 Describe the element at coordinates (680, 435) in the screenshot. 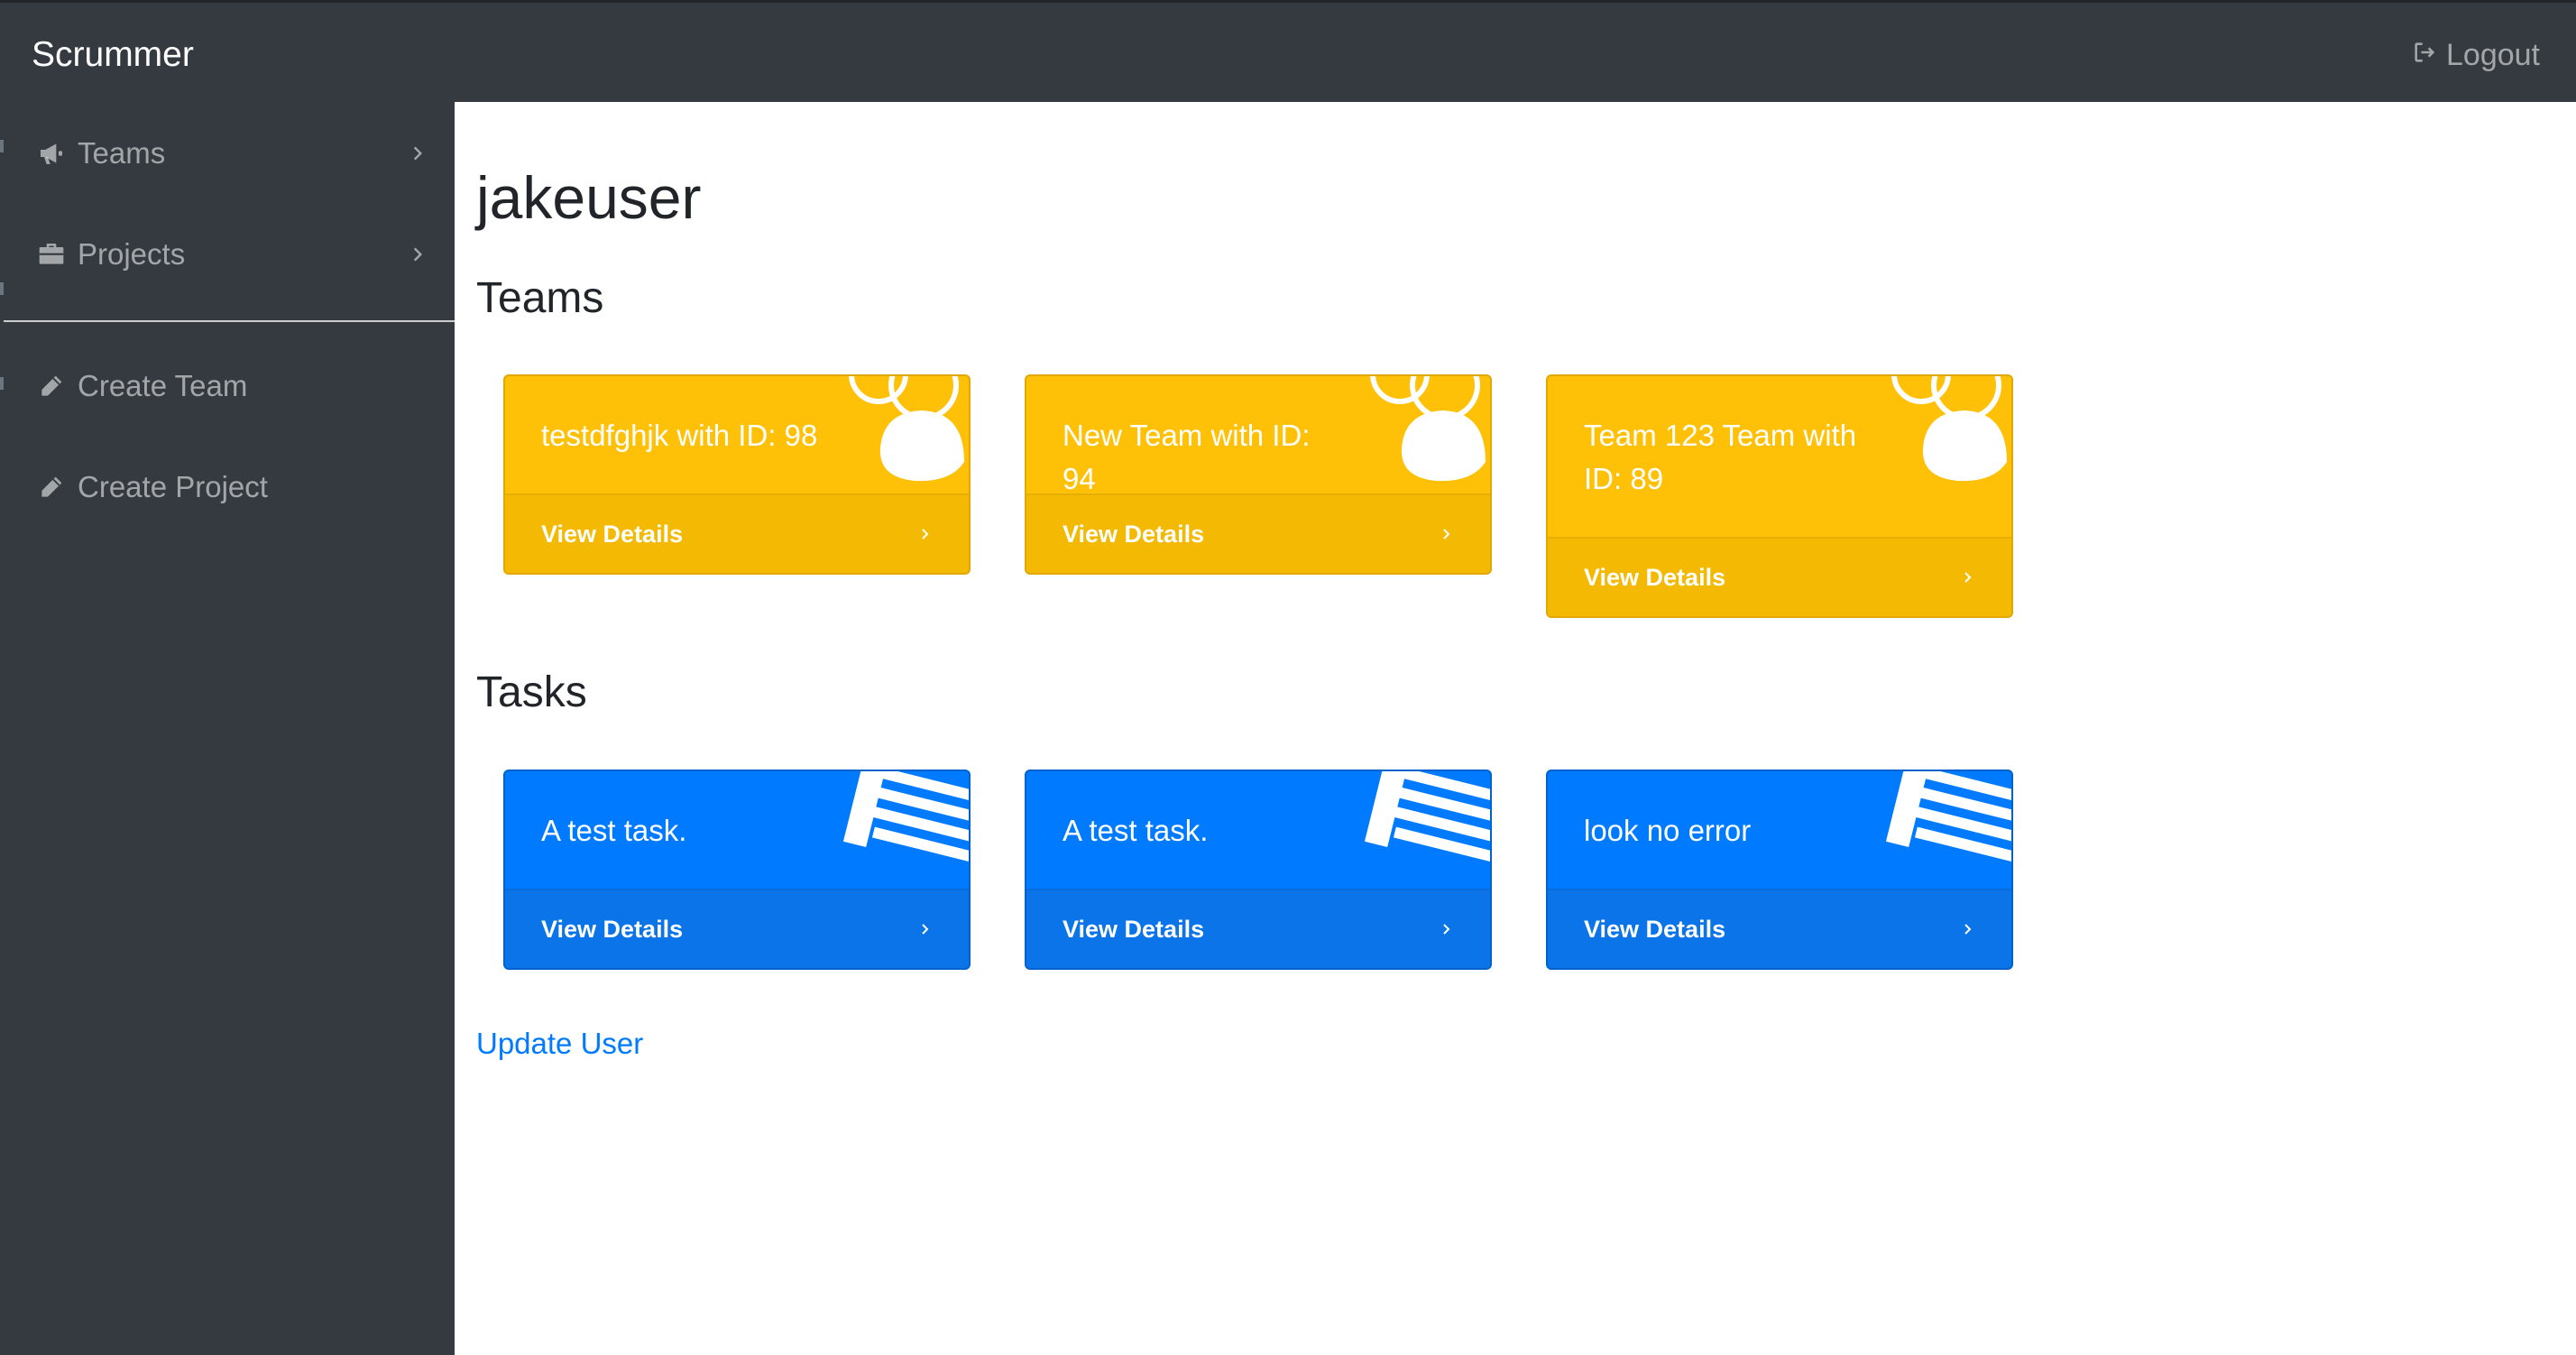

I see `team-card-title: testdfghjk with ID: 98` at that location.